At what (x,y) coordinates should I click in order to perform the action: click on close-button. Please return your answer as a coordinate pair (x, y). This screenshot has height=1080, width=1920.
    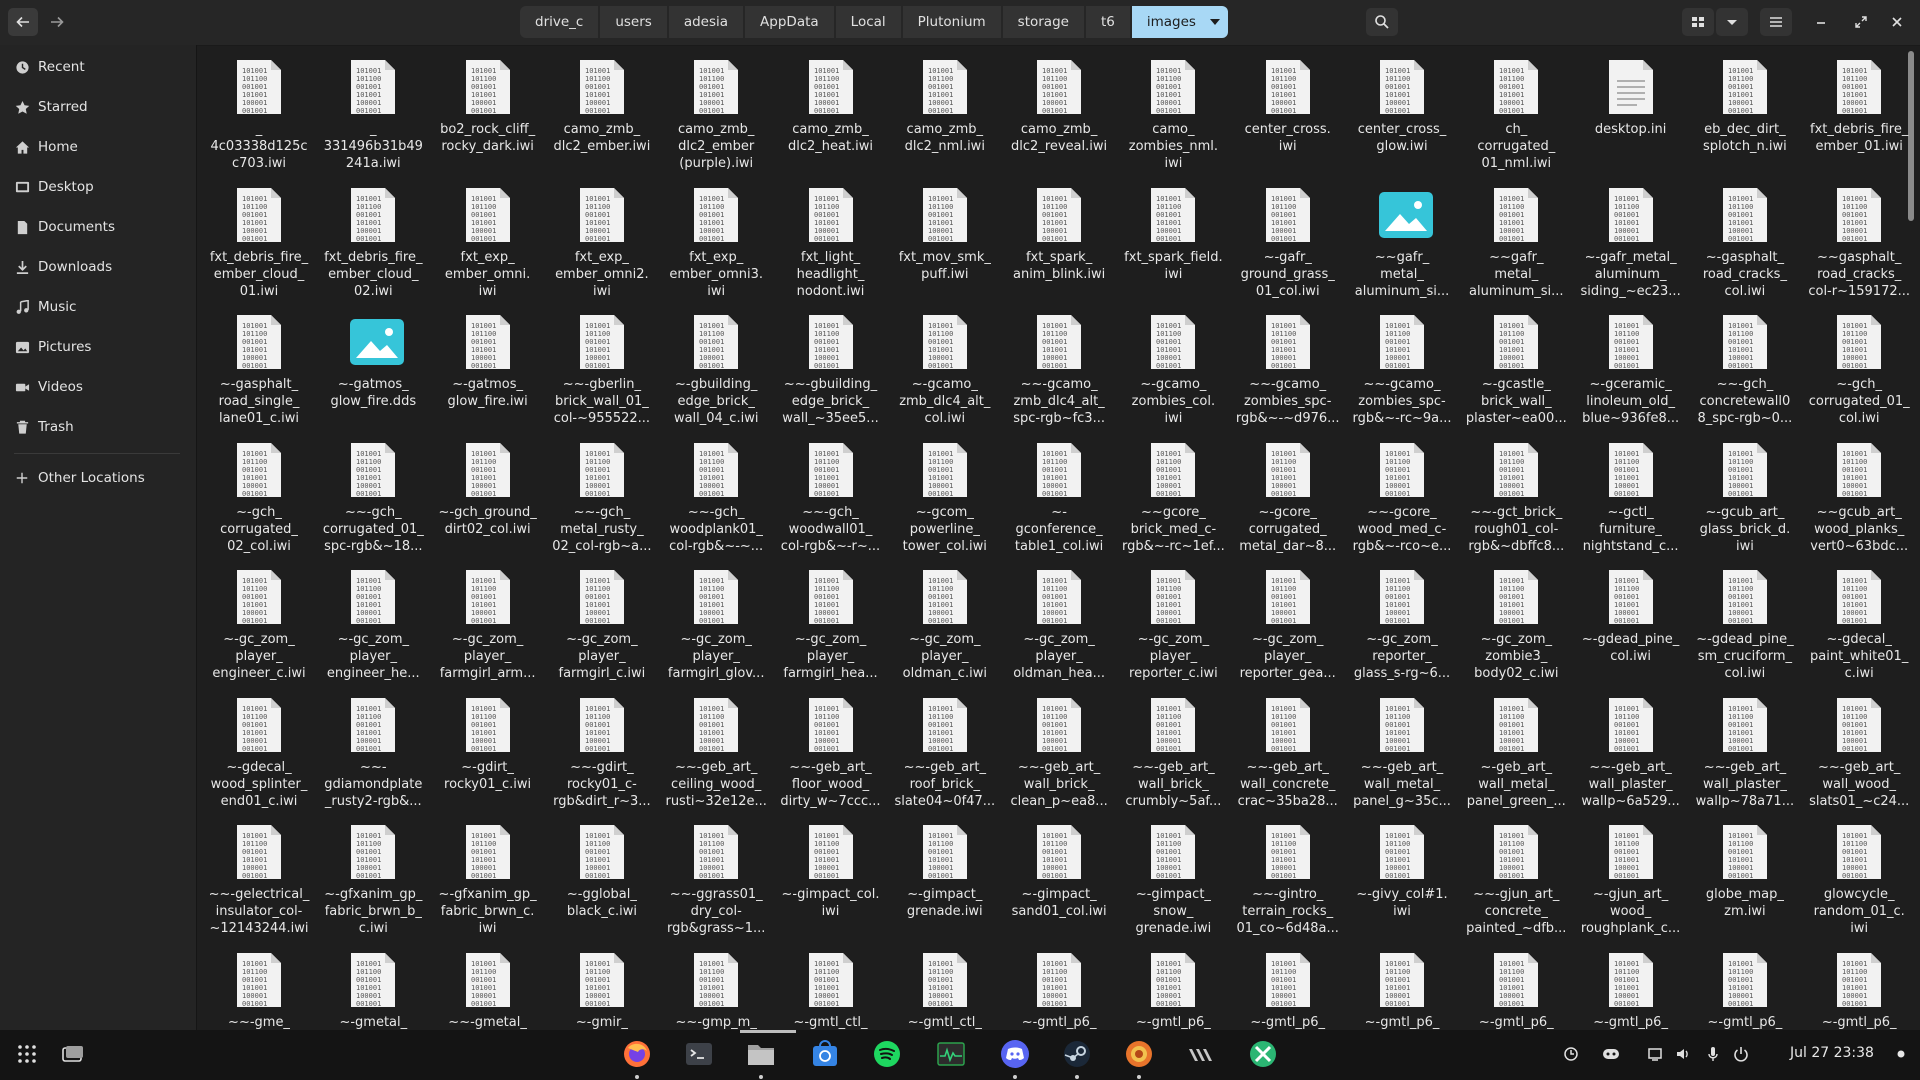
    Looking at the image, I should click on (1897, 22).